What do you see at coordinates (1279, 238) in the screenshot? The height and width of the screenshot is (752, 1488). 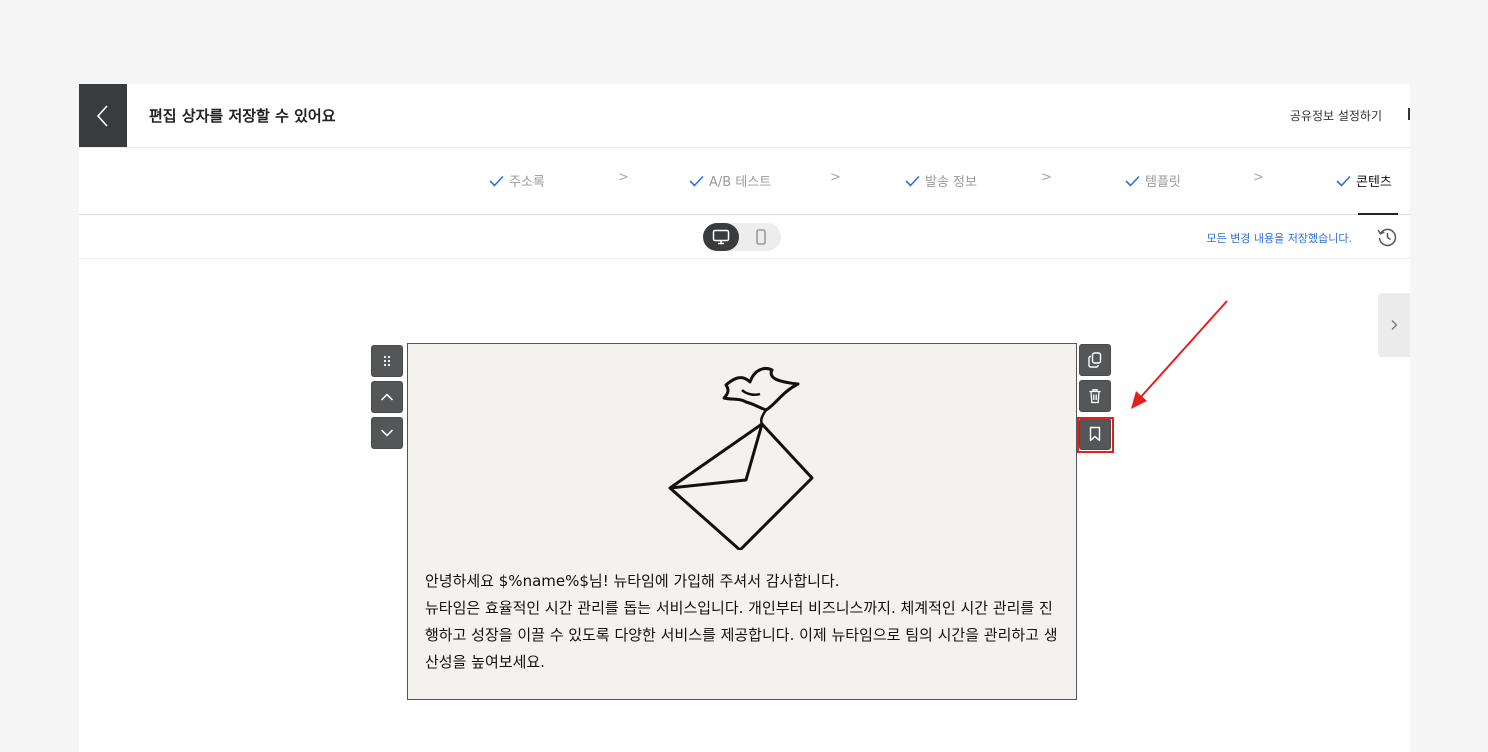 I see `save-status: 모든 변경 내용을 저장했습니다.` at bounding box center [1279, 238].